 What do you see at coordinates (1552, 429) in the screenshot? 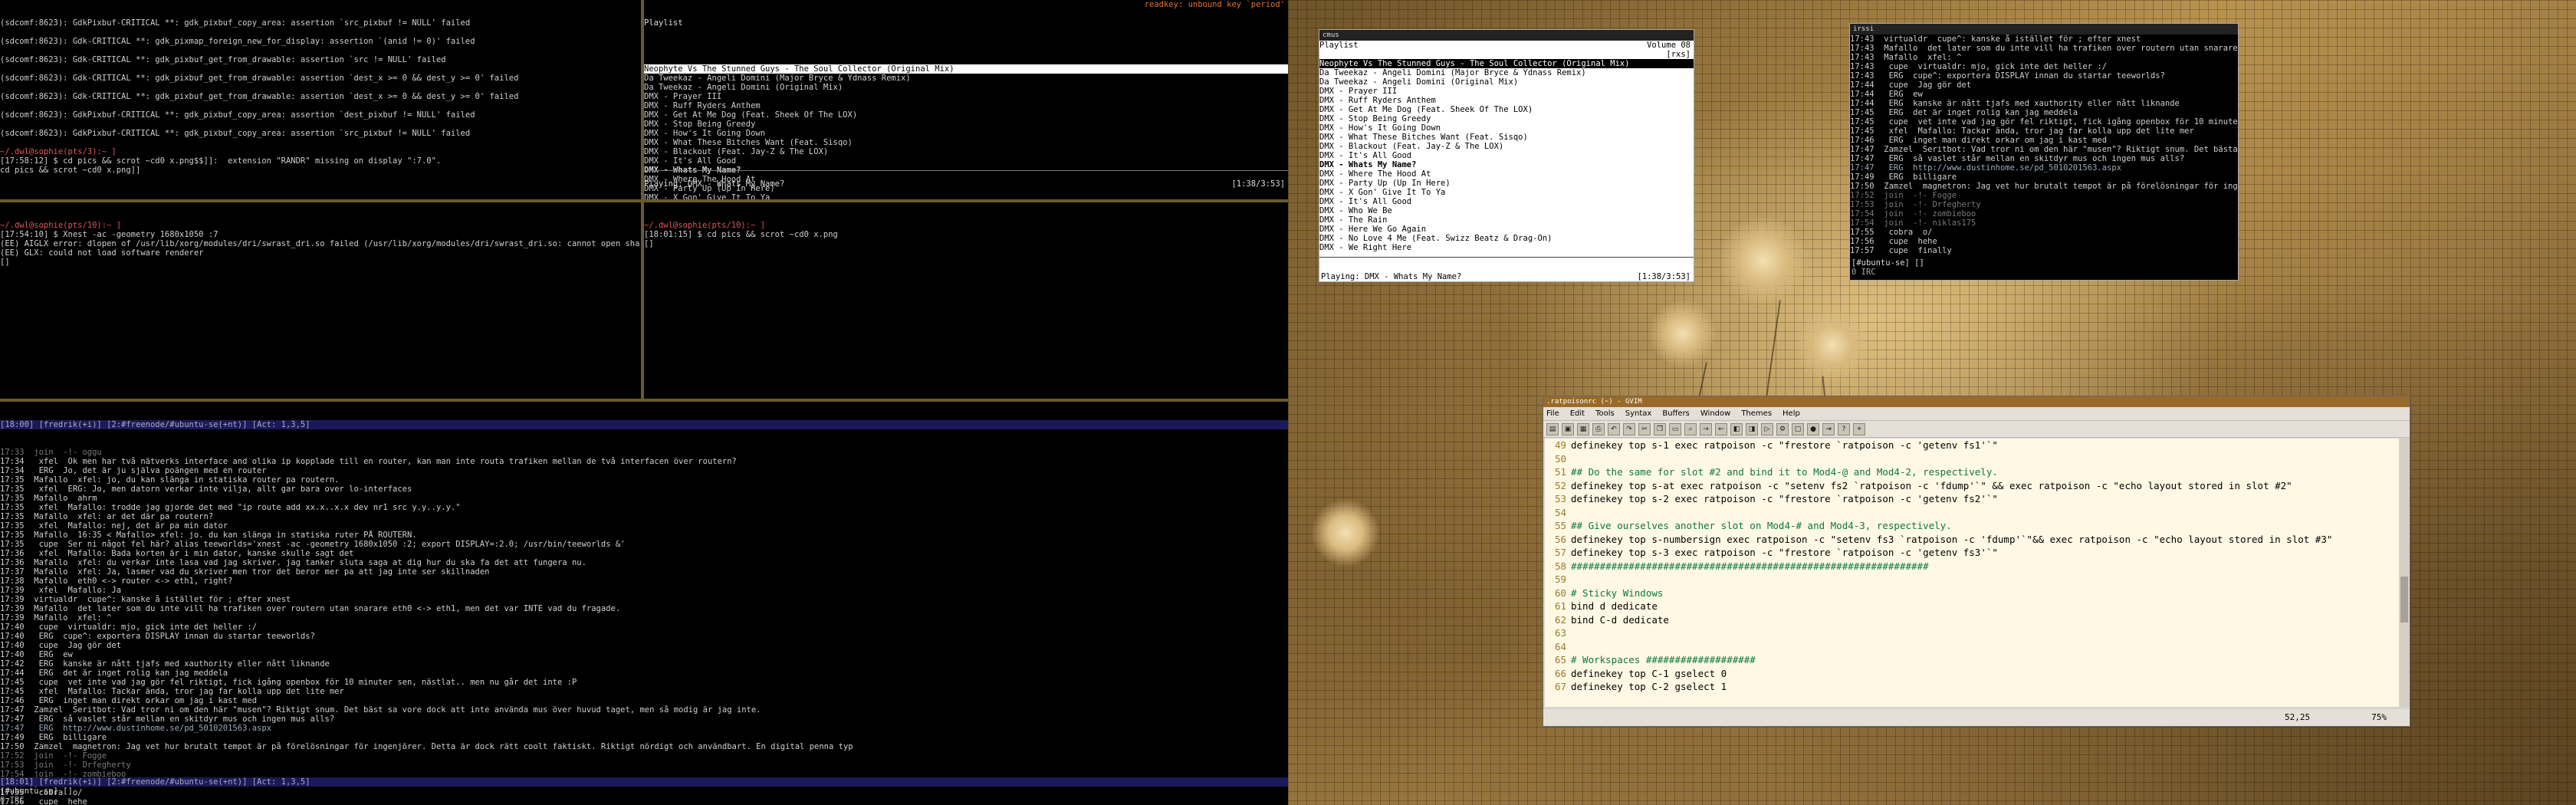
I see `open-icon: ▤` at bounding box center [1552, 429].